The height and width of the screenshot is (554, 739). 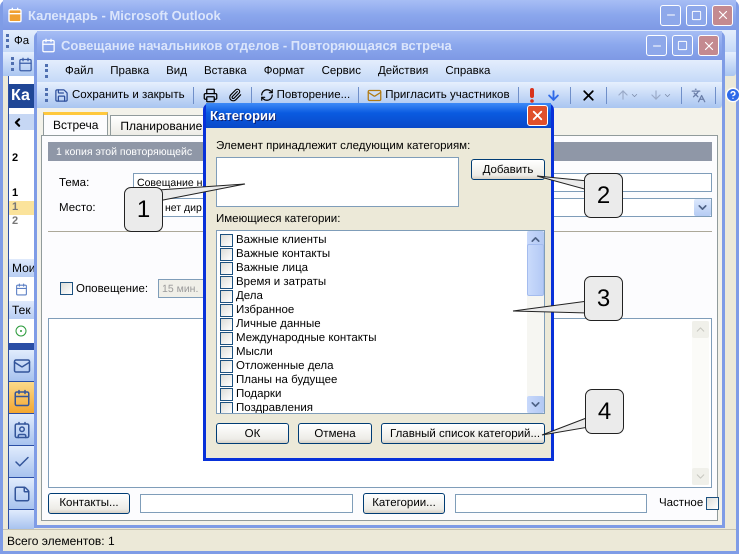 What do you see at coordinates (77, 208) in the screenshot?
I see `field-label: Место:` at bounding box center [77, 208].